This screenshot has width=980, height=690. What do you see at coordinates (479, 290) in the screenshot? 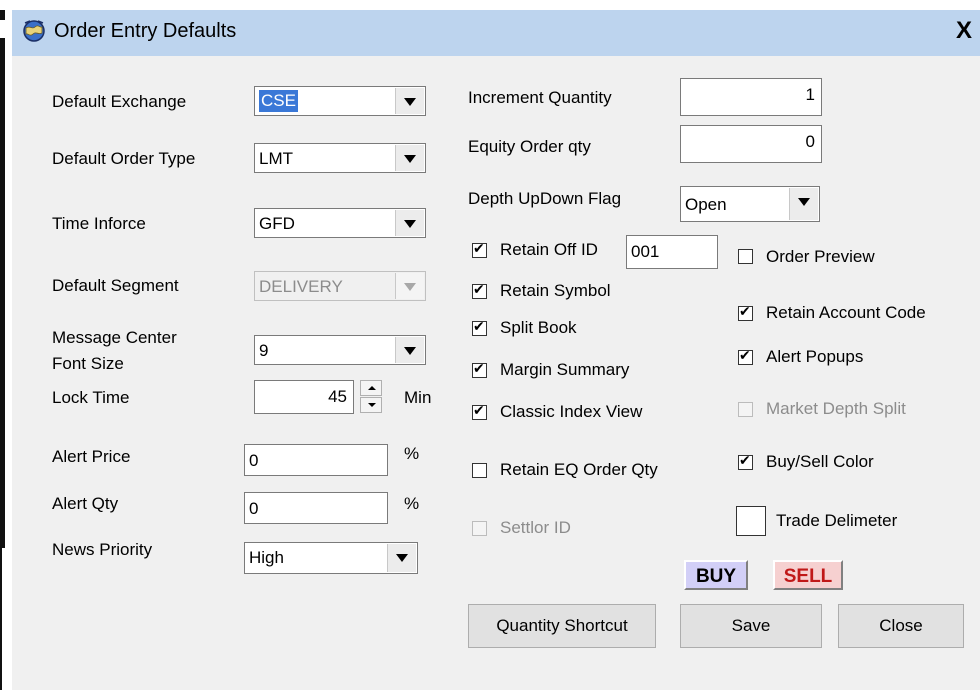
I see `retain-symbol-checkbox` at bounding box center [479, 290].